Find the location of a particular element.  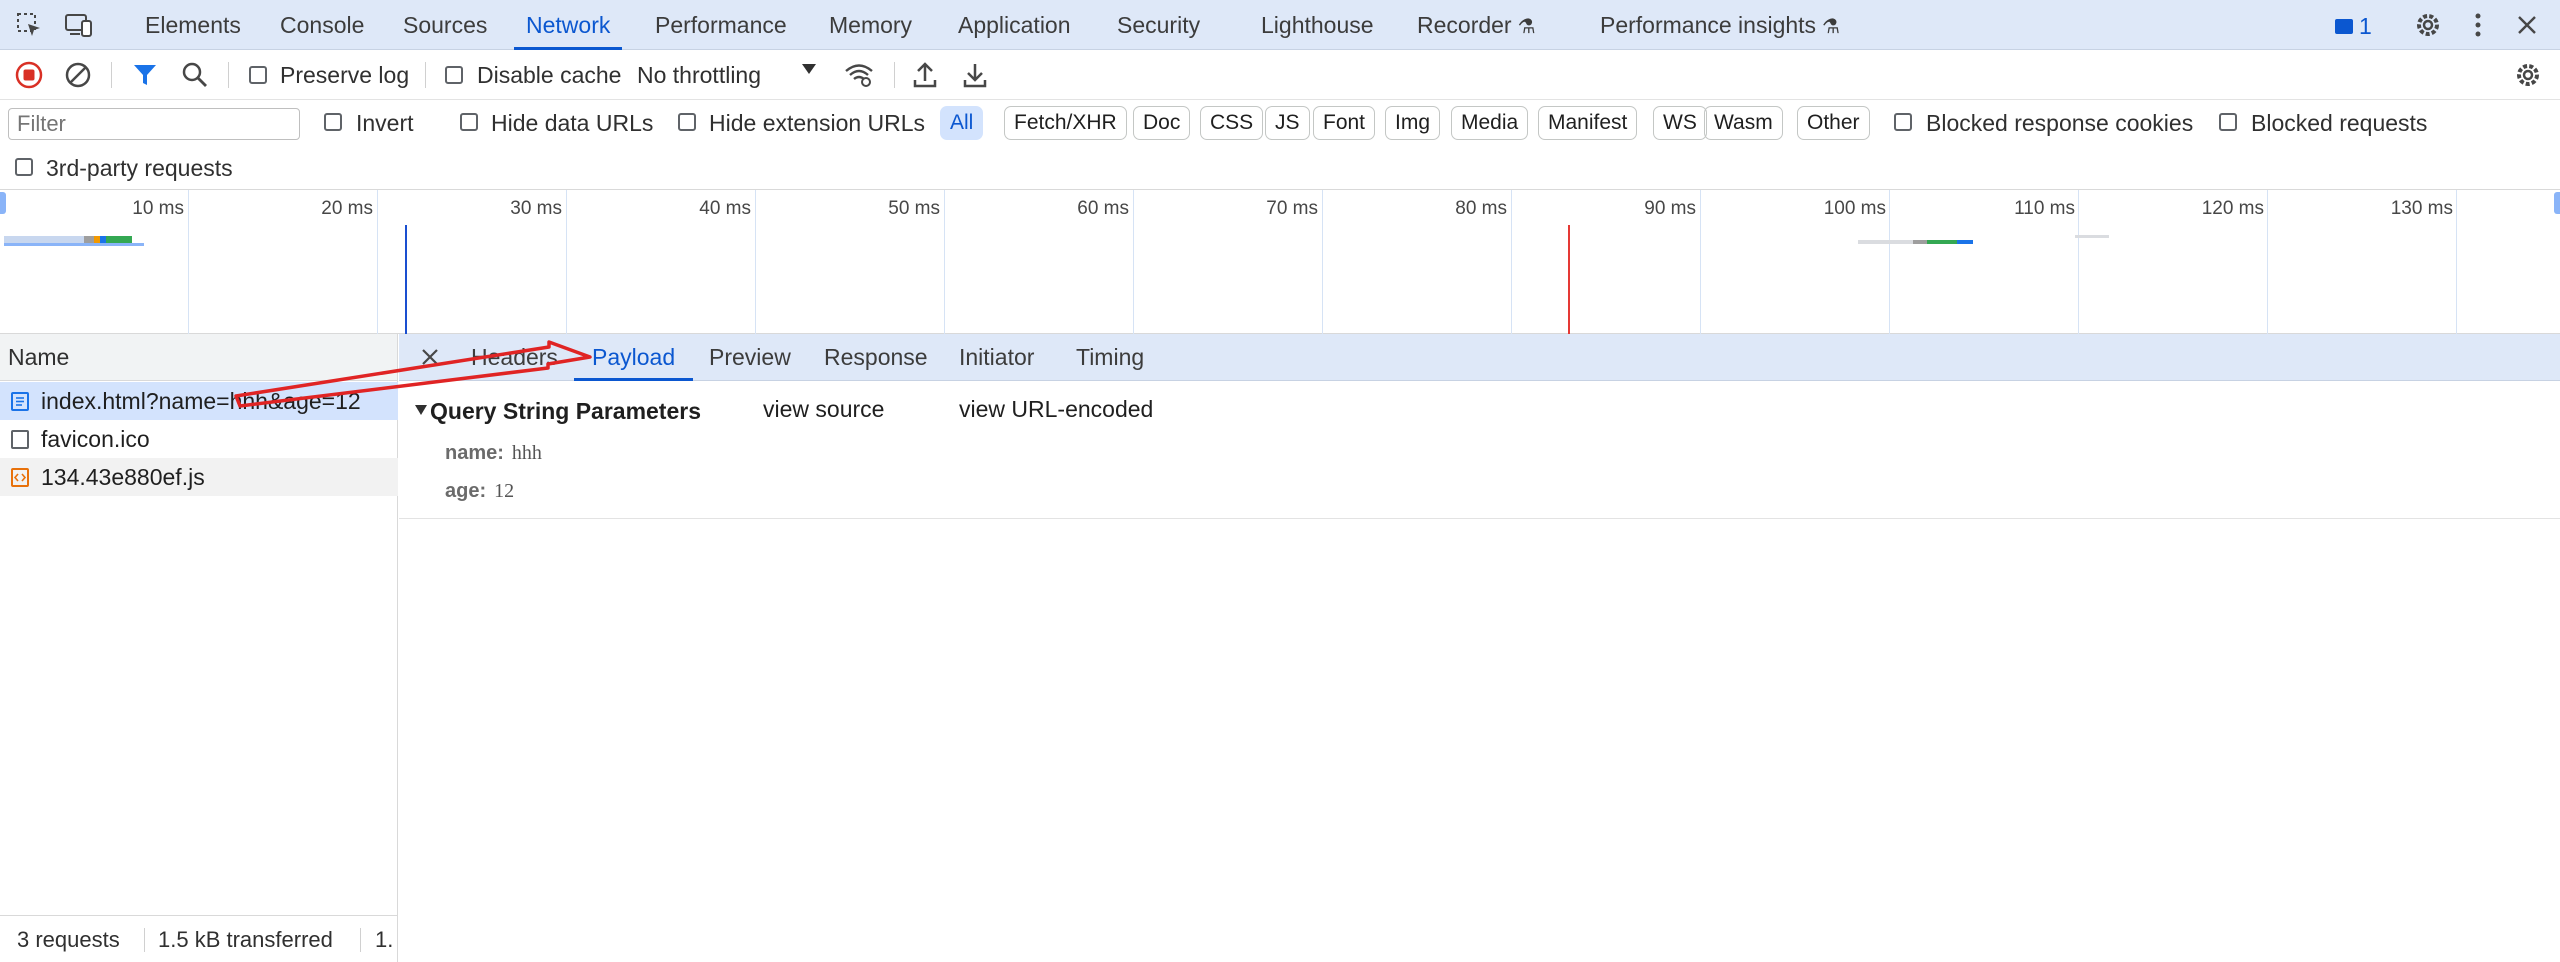

load-event-line is located at coordinates (1569, 279).